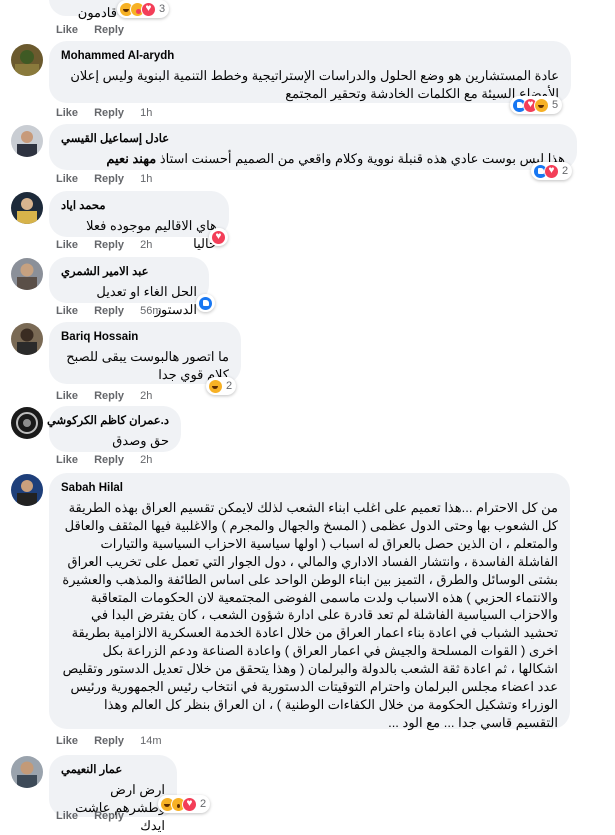 The height and width of the screenshot is (835, 615). I want to click on comment-text: قادمون, so click(97, 12).